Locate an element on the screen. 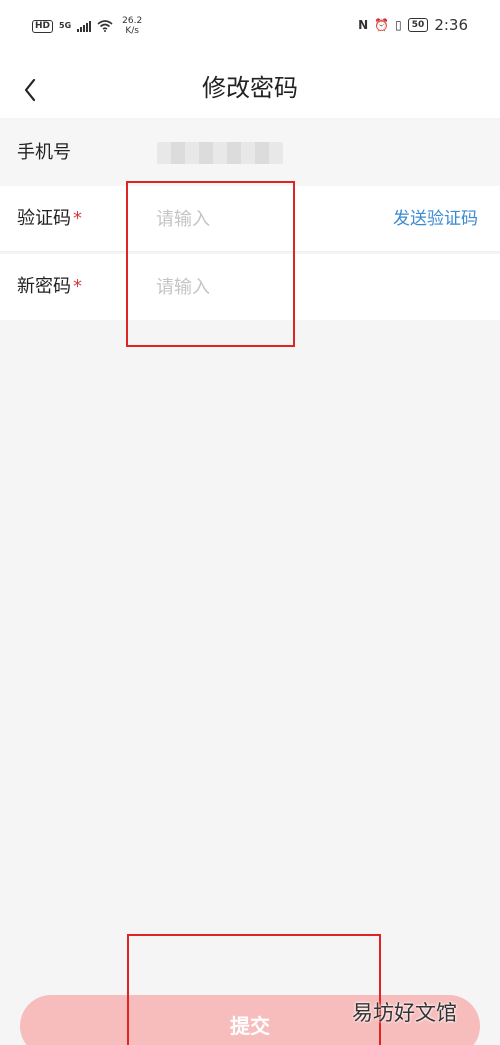 The height and width of the screenshot is (1045, 500). status-bar: HD 5G 26.2 K/s N ⏰ ▯ 50 2:36 is located at coordinates (250, 29).